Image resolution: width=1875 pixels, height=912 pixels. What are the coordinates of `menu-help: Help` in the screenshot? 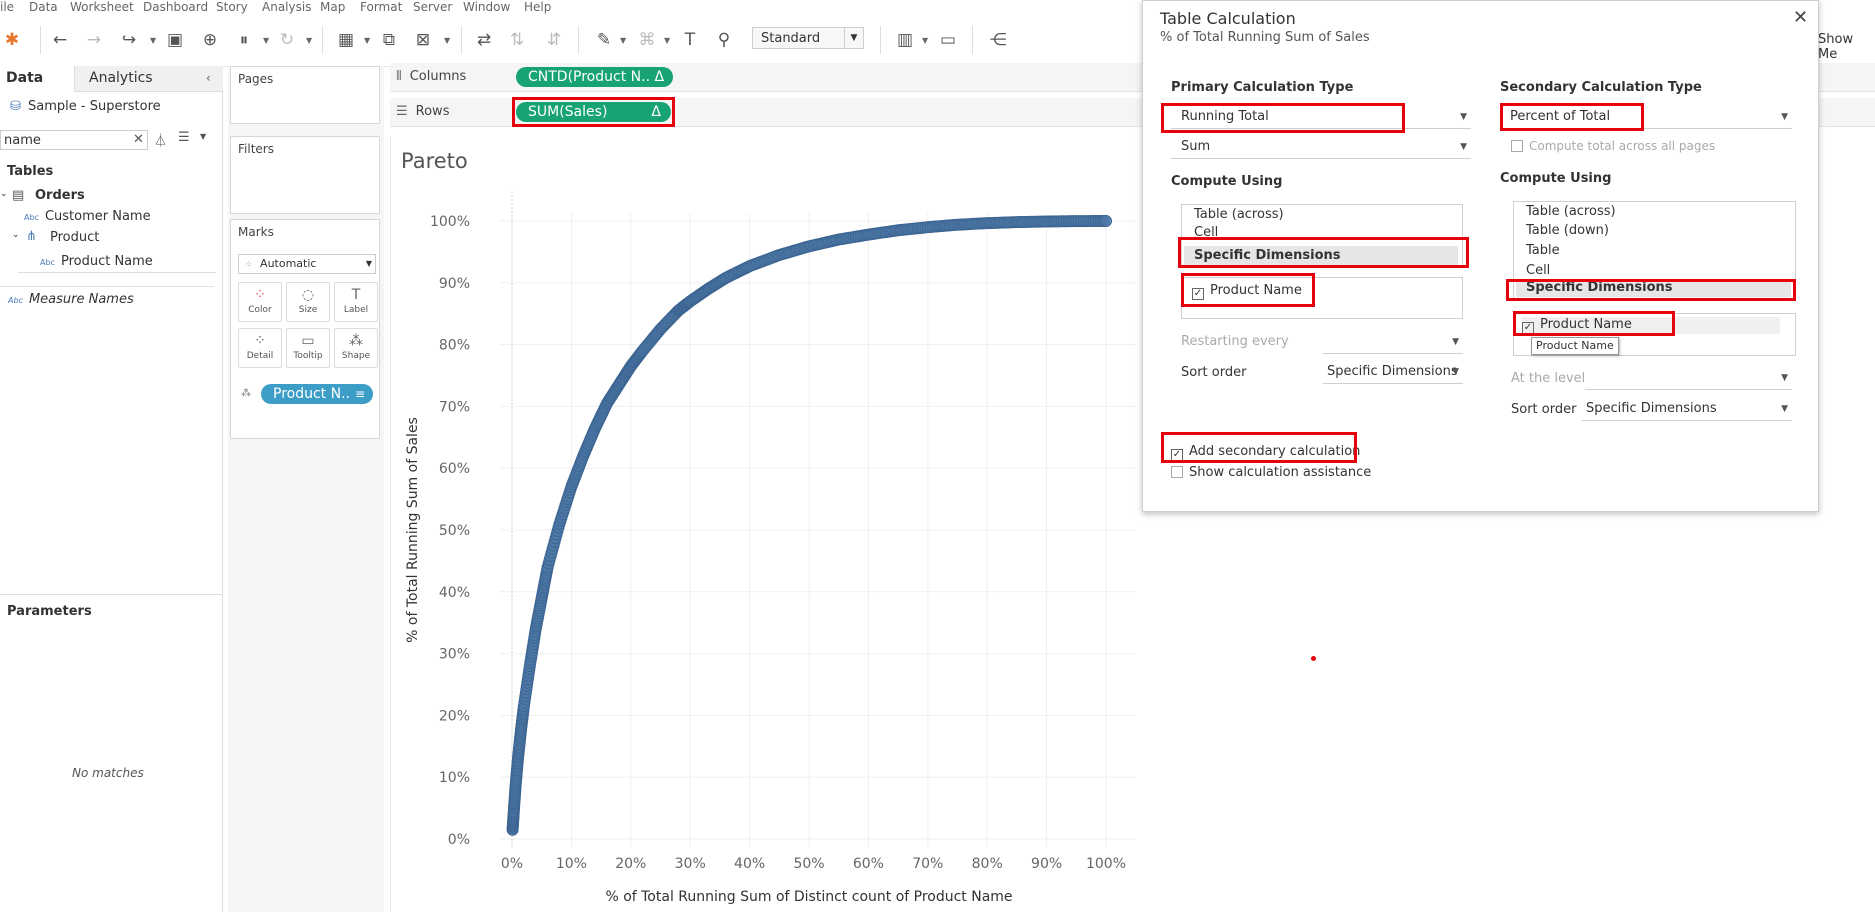 It's located at (537, 7).